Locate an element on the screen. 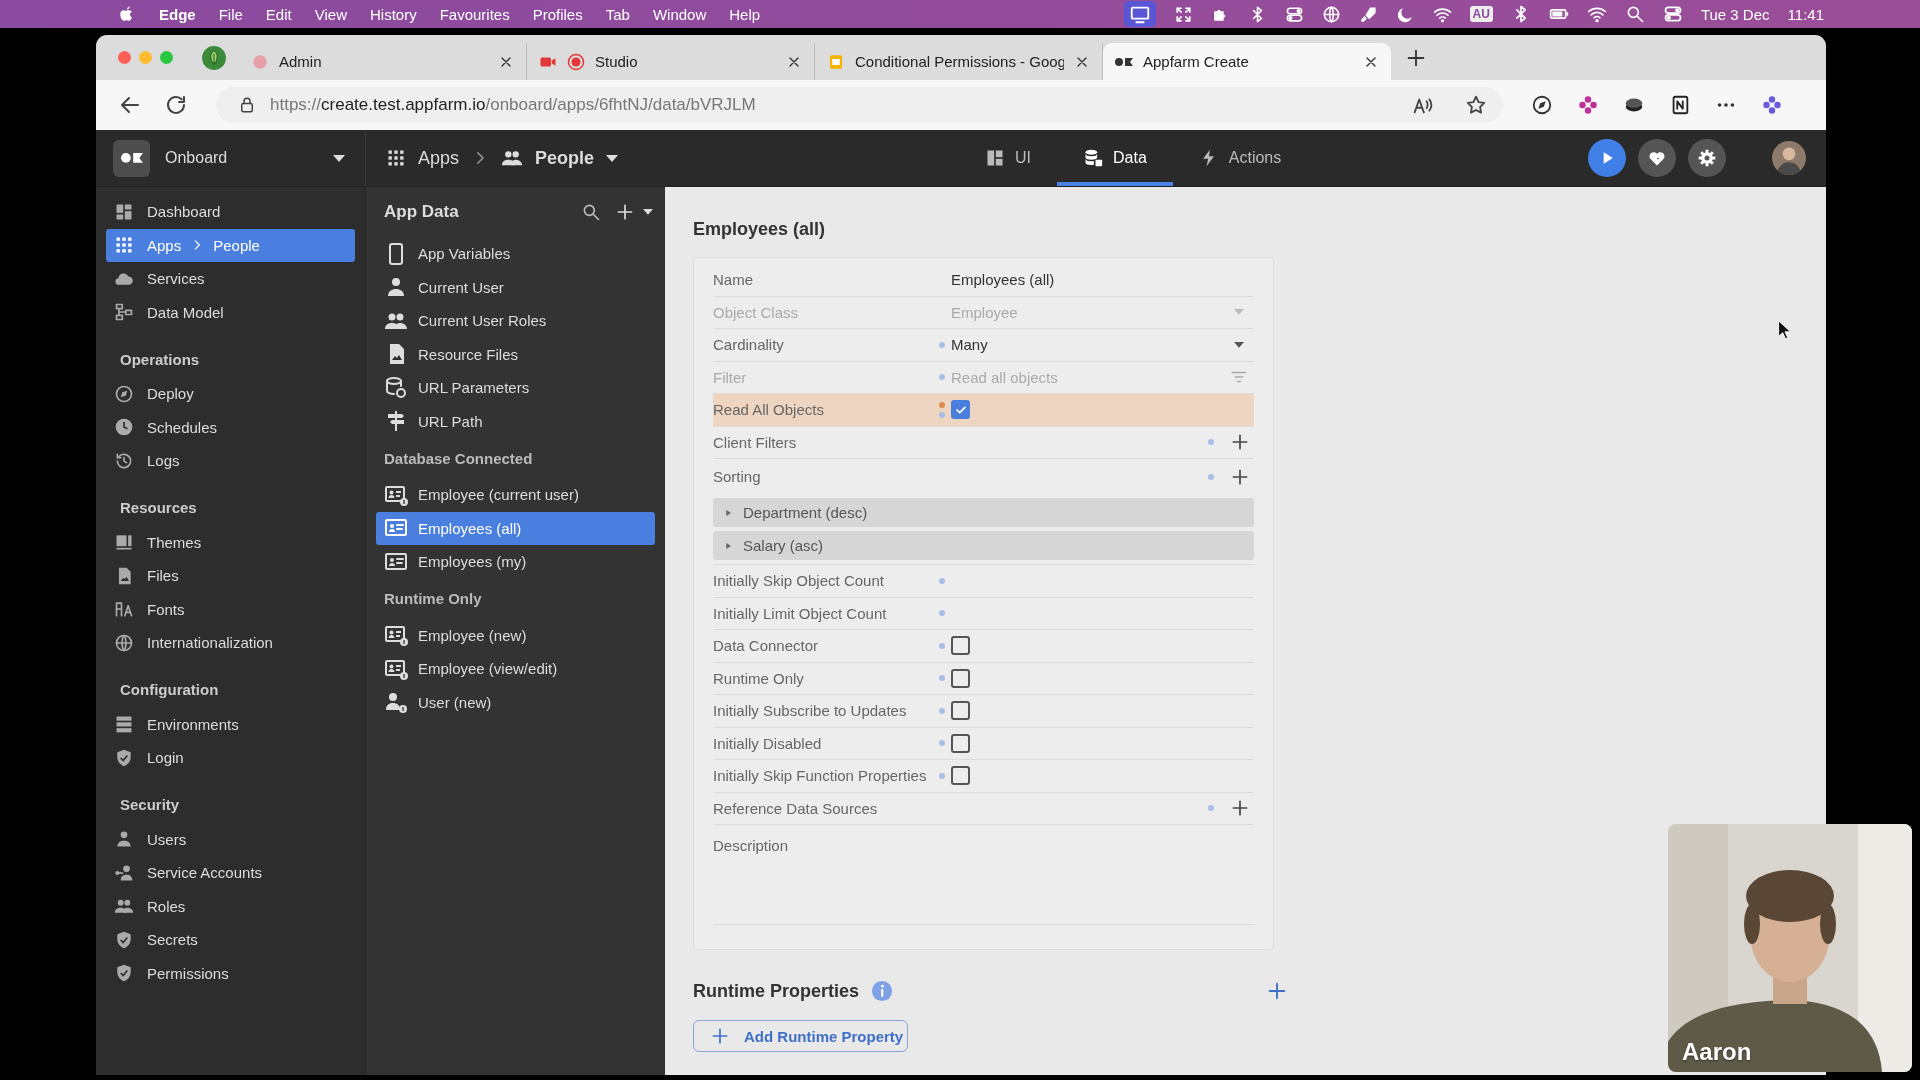 This screenshot has height=1080, width=1920. data-source-item: URL Parameters is located at coordinates (515, 388).